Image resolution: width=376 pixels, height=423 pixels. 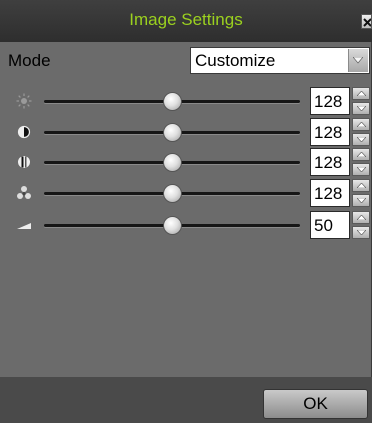 What do you see at coordinates (24, 226) in the screenshot?
I see `sharpness-icon` at bounding box center [24, 226].